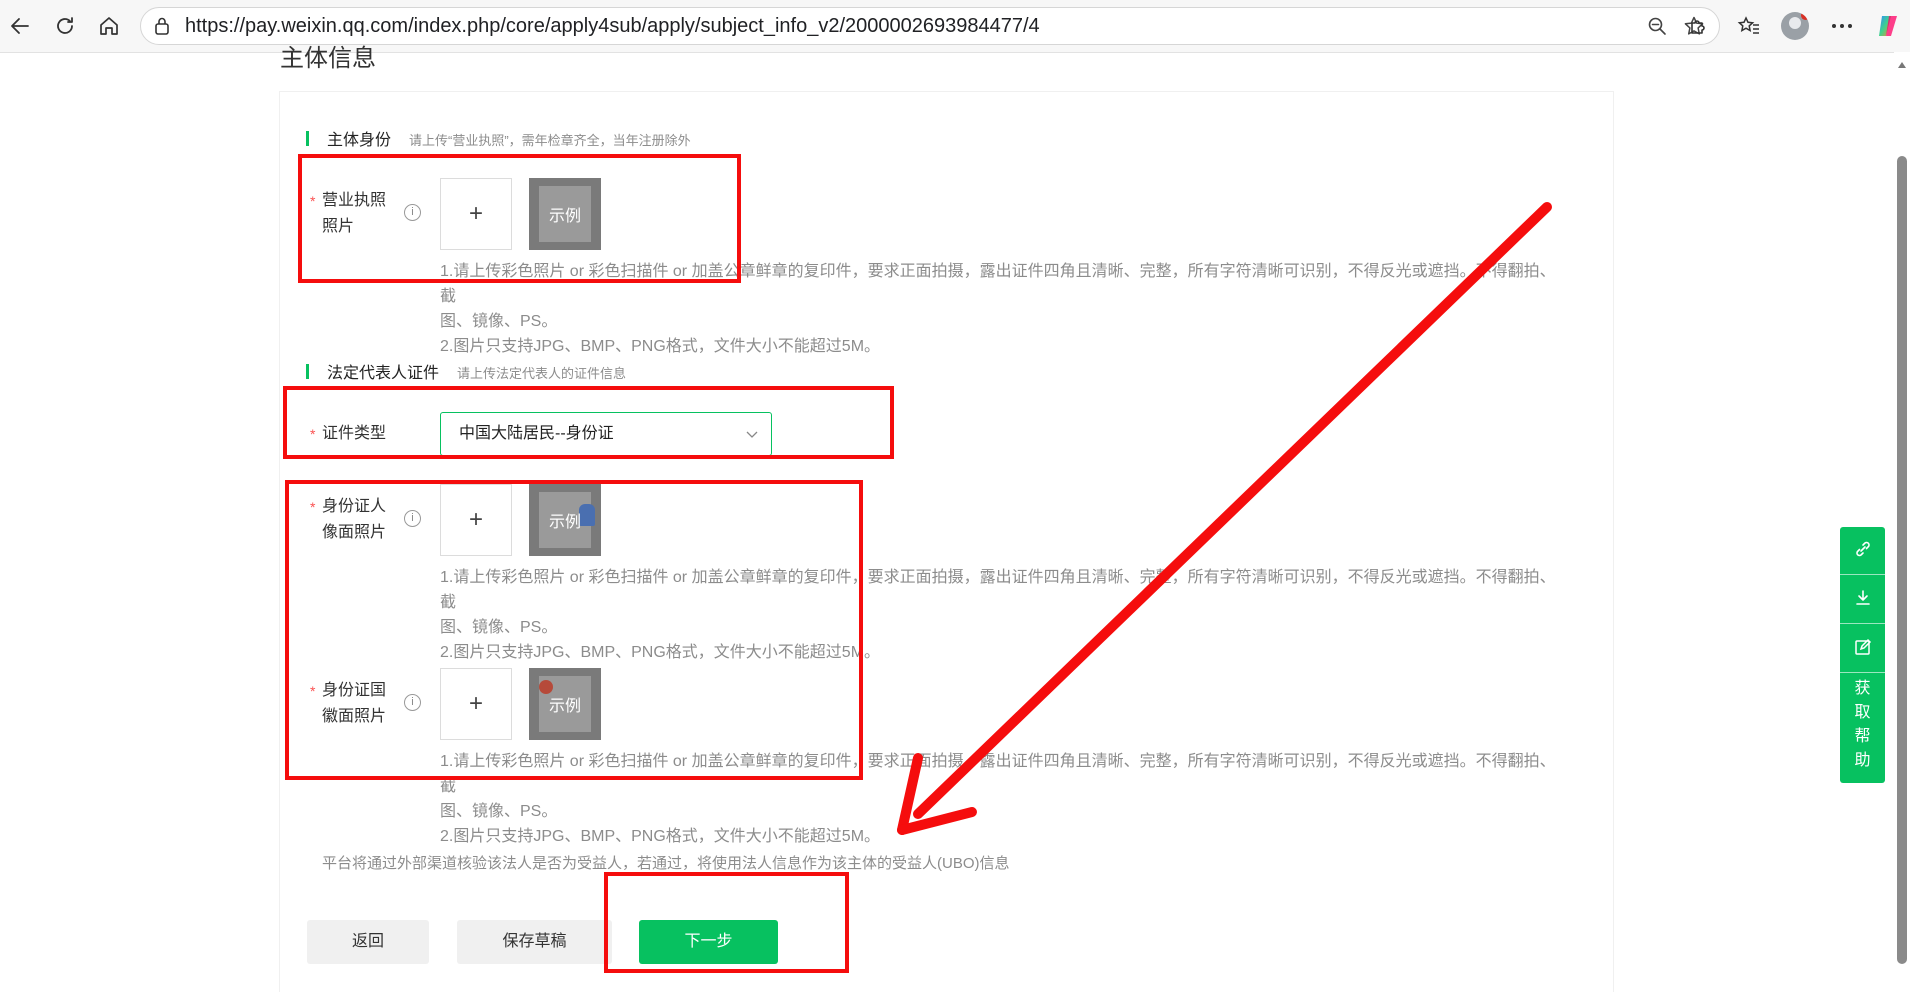 This screenshot has width=1910, height=992. What do you see at coordinates (1862, 688) in the screenshot?
I see `help-char: 获` at bounding box center [1862, 688].